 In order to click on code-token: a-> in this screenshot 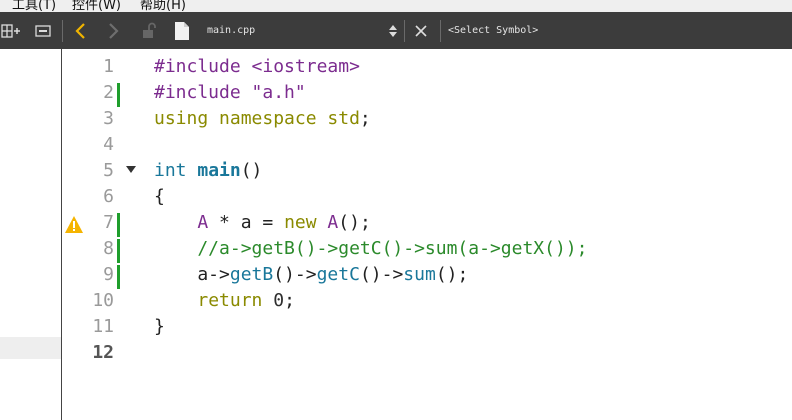, I will do `click(192, 274)`.